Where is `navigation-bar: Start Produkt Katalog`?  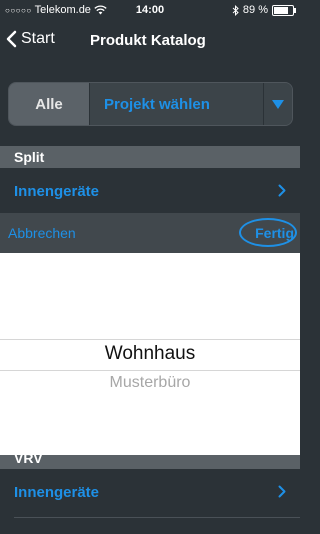
navigation-bar: Start Produkt Katalog is located at coordinates (150, 42).